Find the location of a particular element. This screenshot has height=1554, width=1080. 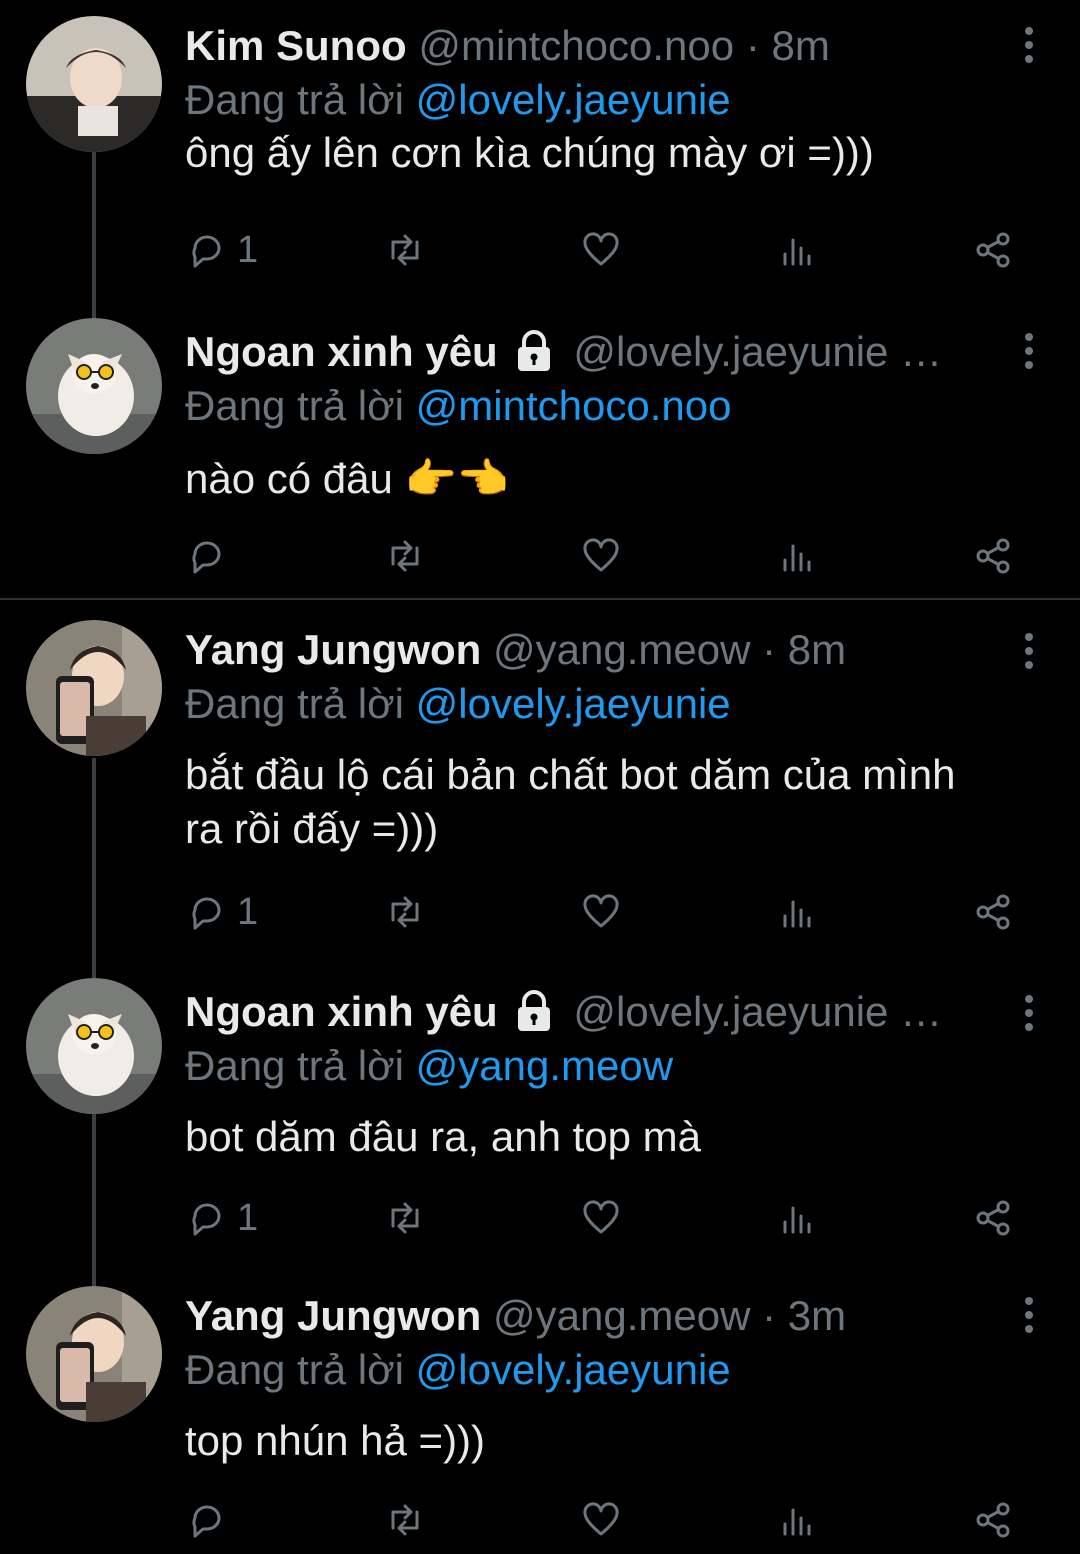

timestamp: 3m is located at coordinates (817, 1315).